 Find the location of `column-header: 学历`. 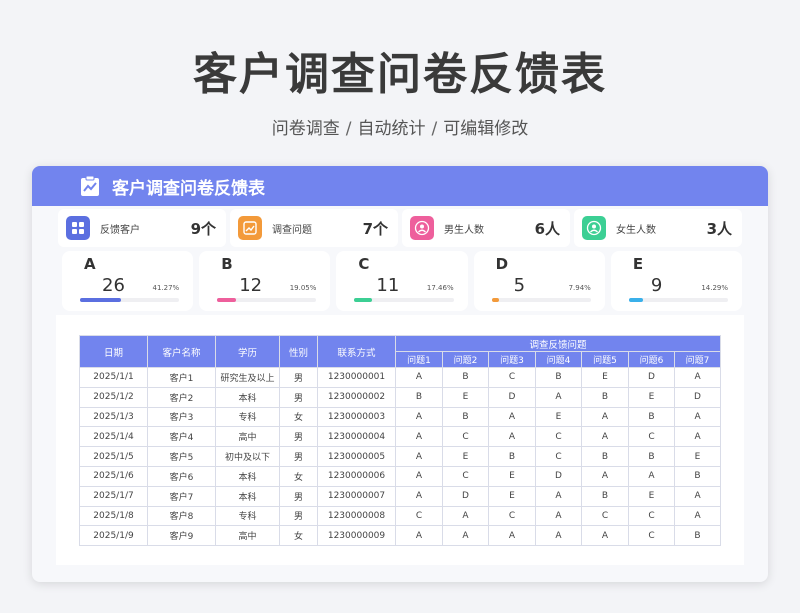

column-header: 学历 is located at coordinates (247, 351).